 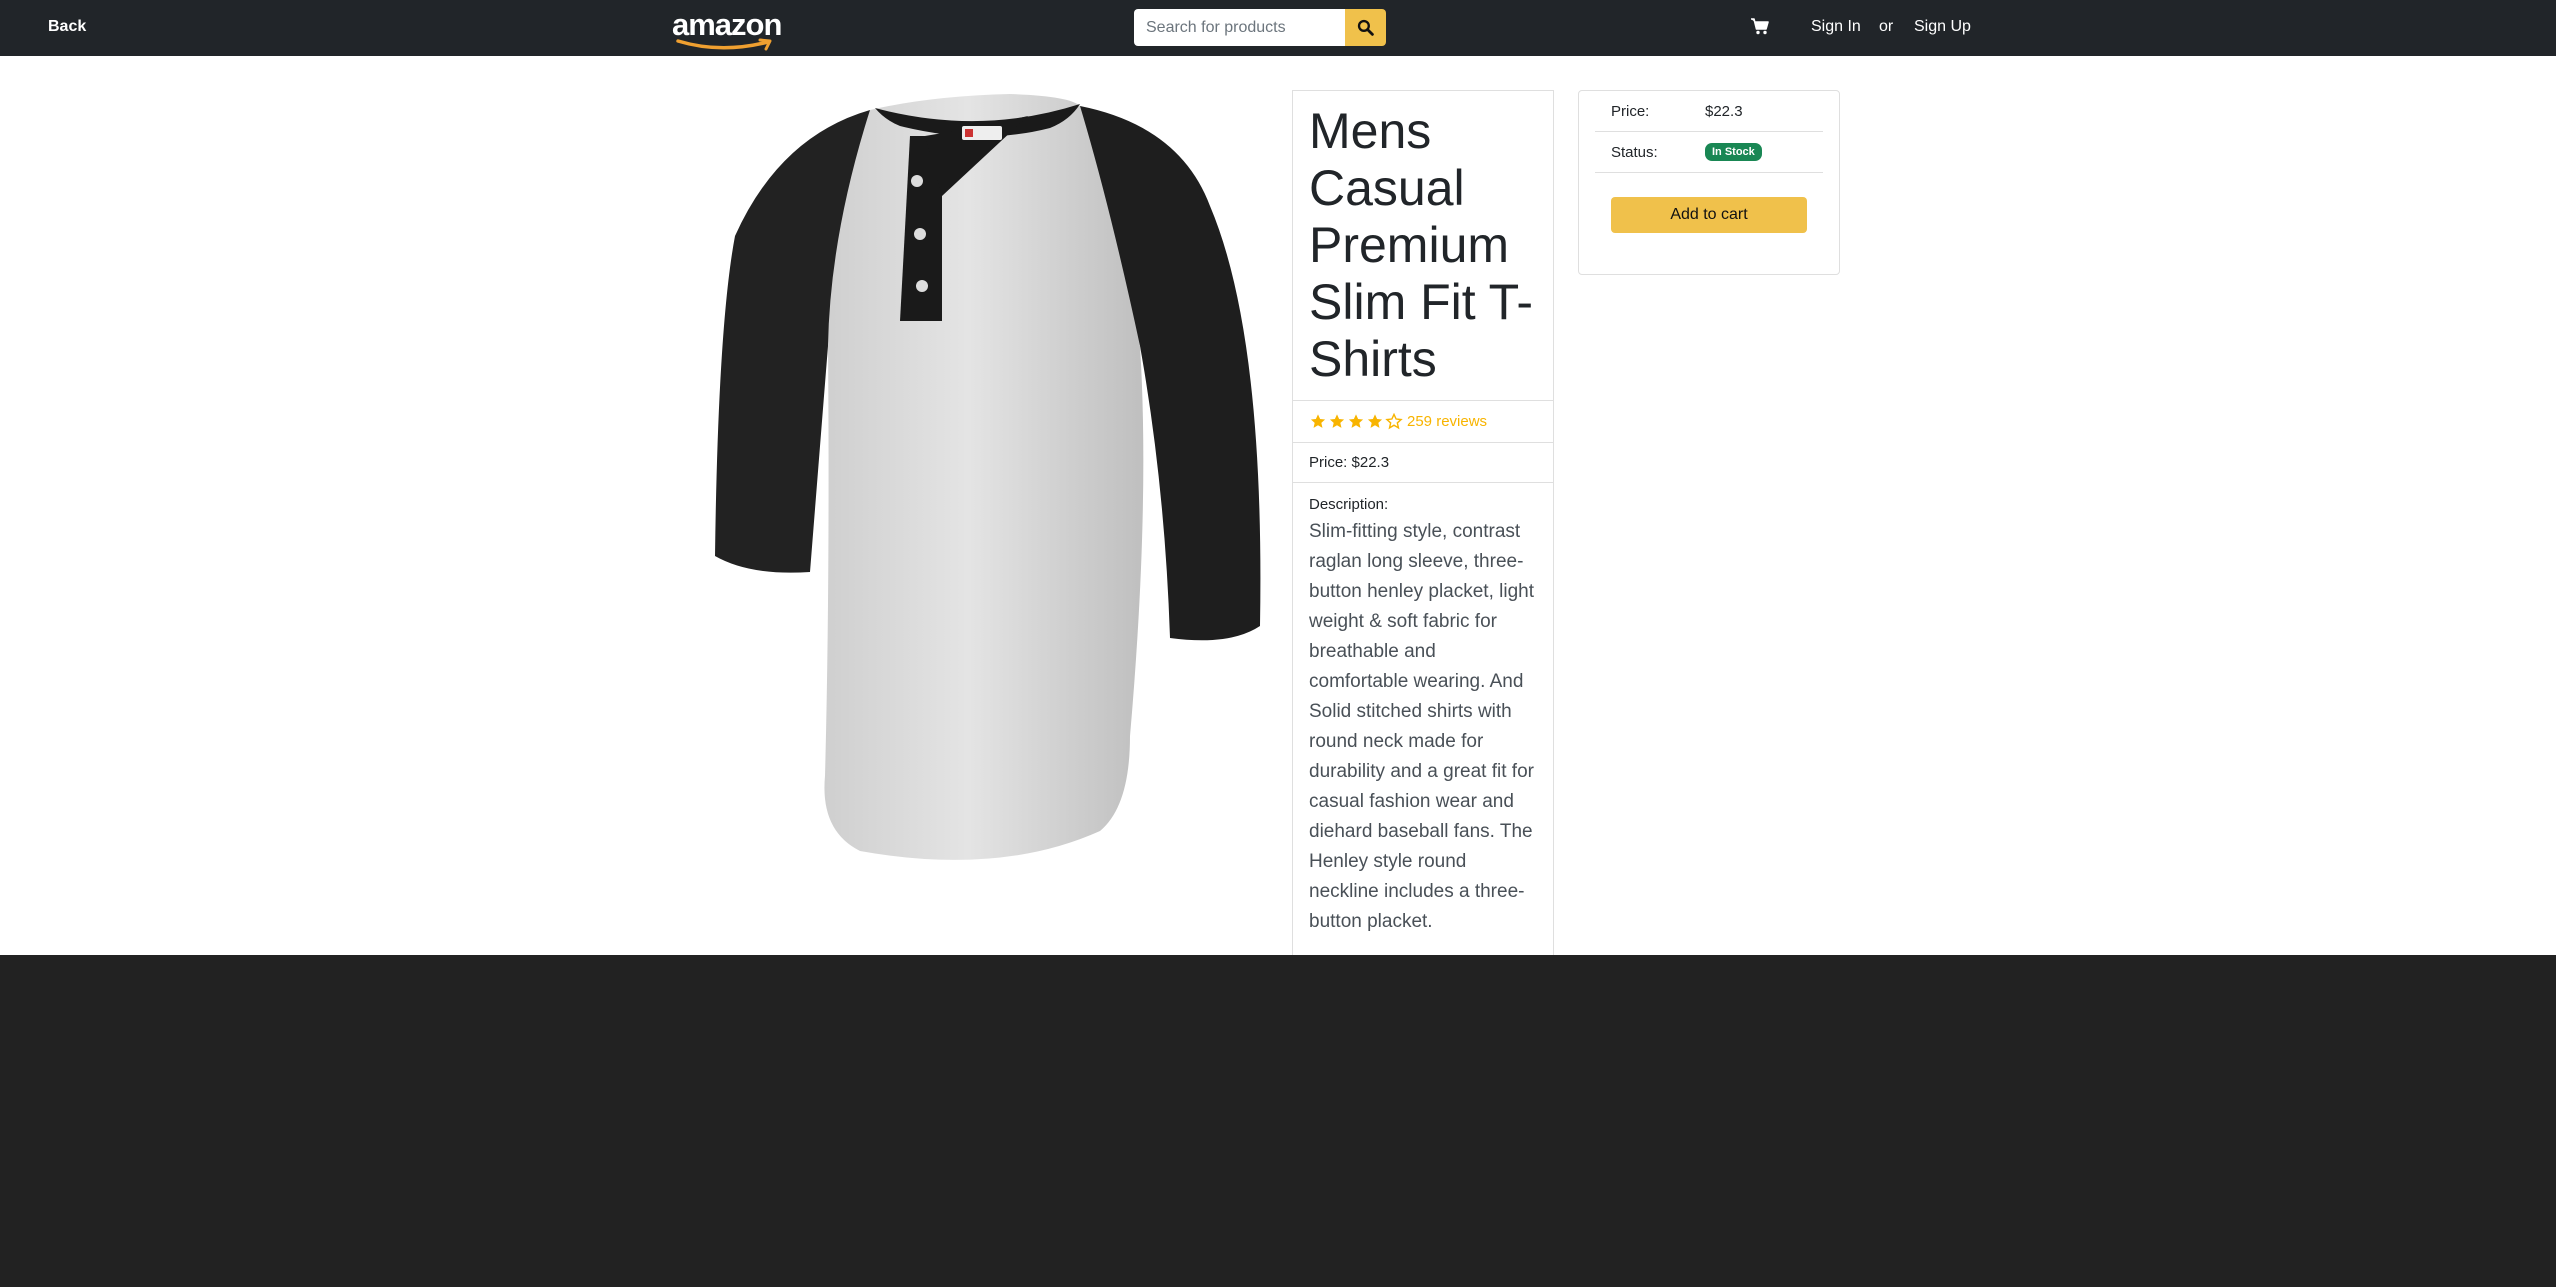 I want to click on search-button, so click(x=1365, y=27).